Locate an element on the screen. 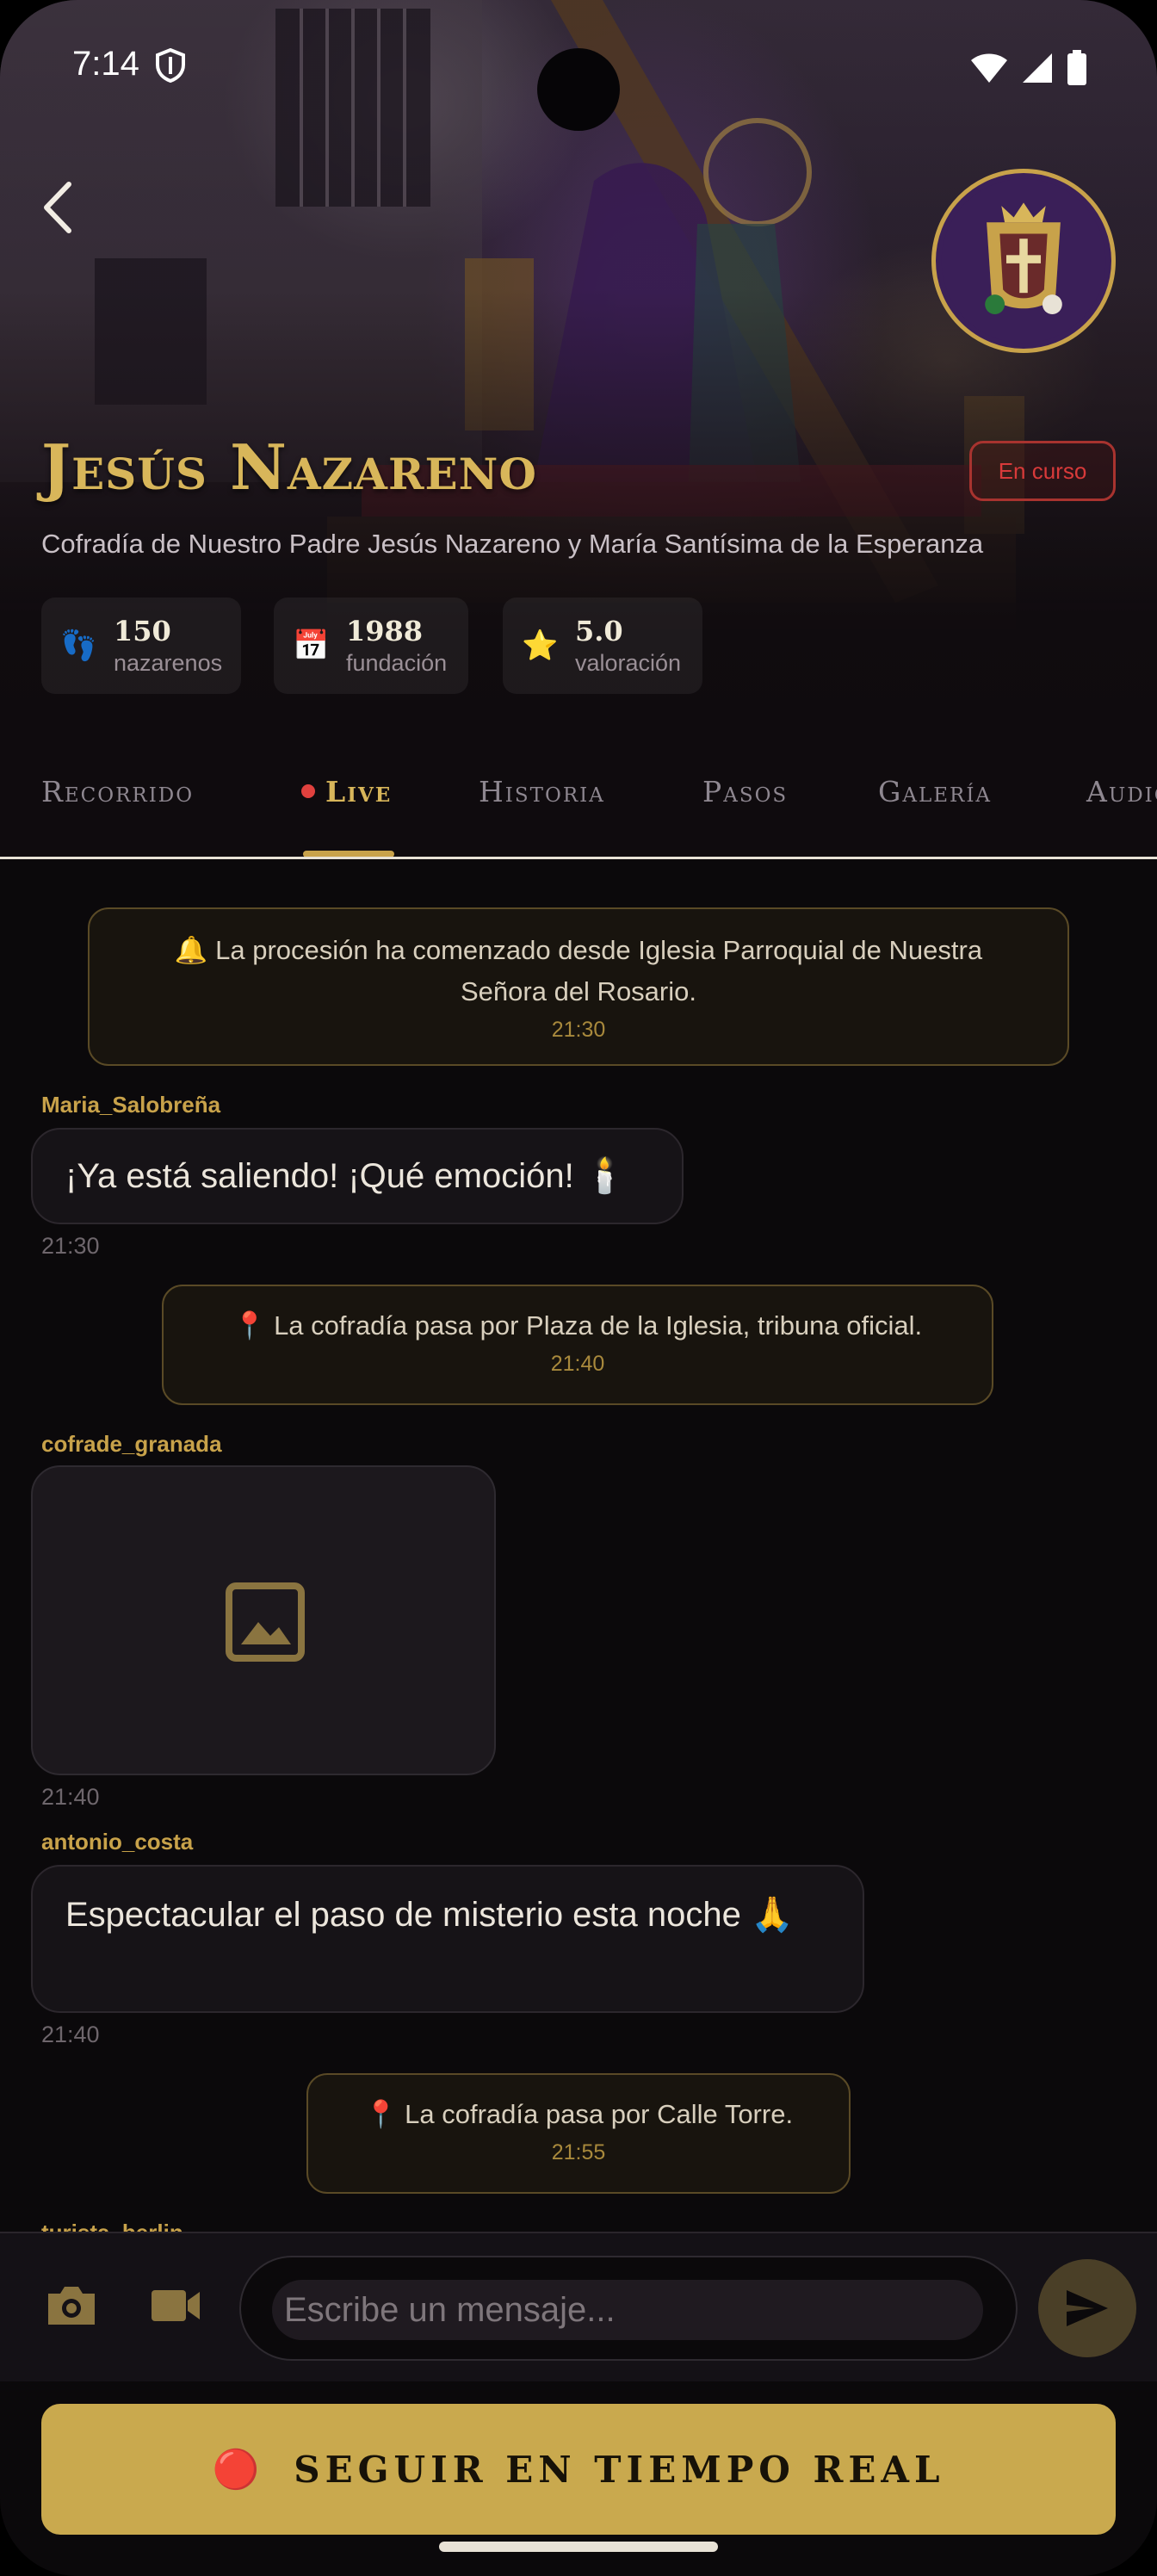  brotherhood-emblem is located at coordinates (1024, 261).